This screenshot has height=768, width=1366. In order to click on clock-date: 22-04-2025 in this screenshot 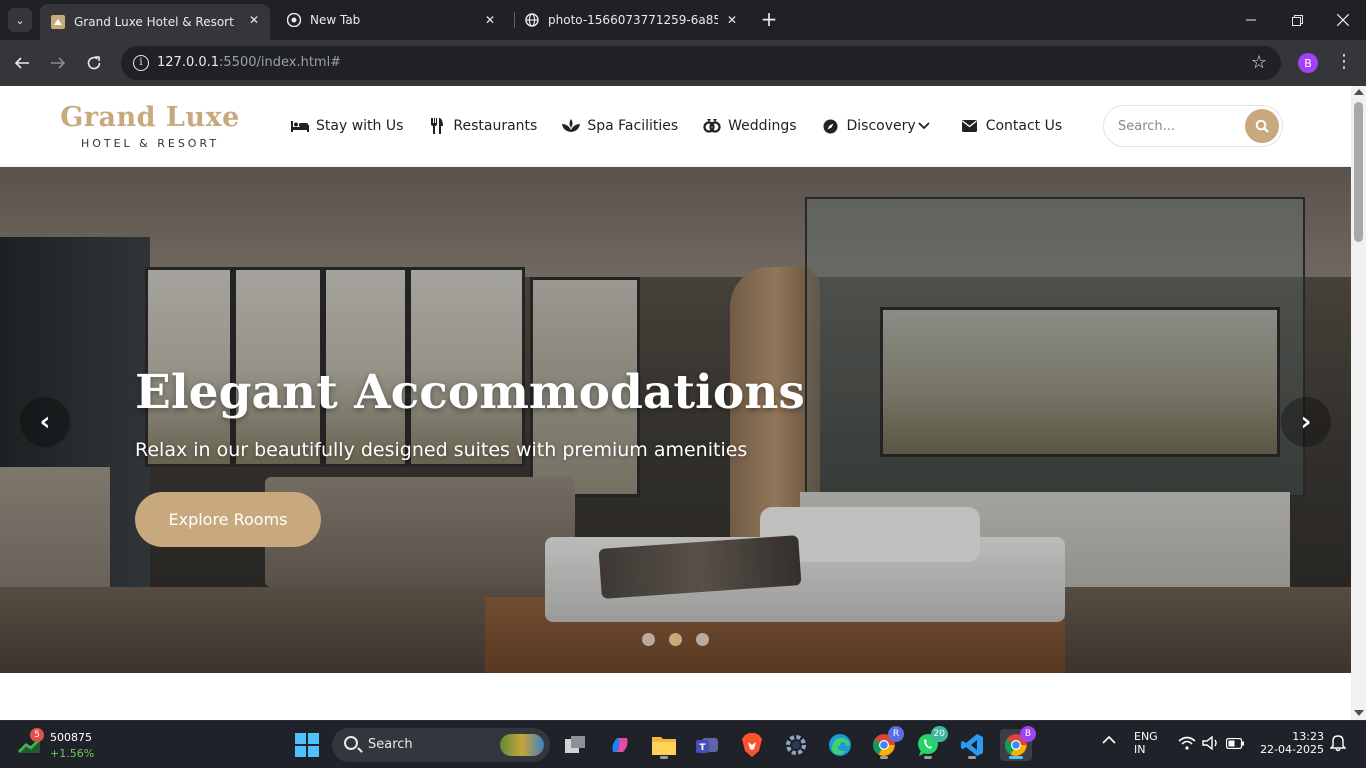, I will do `click(1292, 749)`.